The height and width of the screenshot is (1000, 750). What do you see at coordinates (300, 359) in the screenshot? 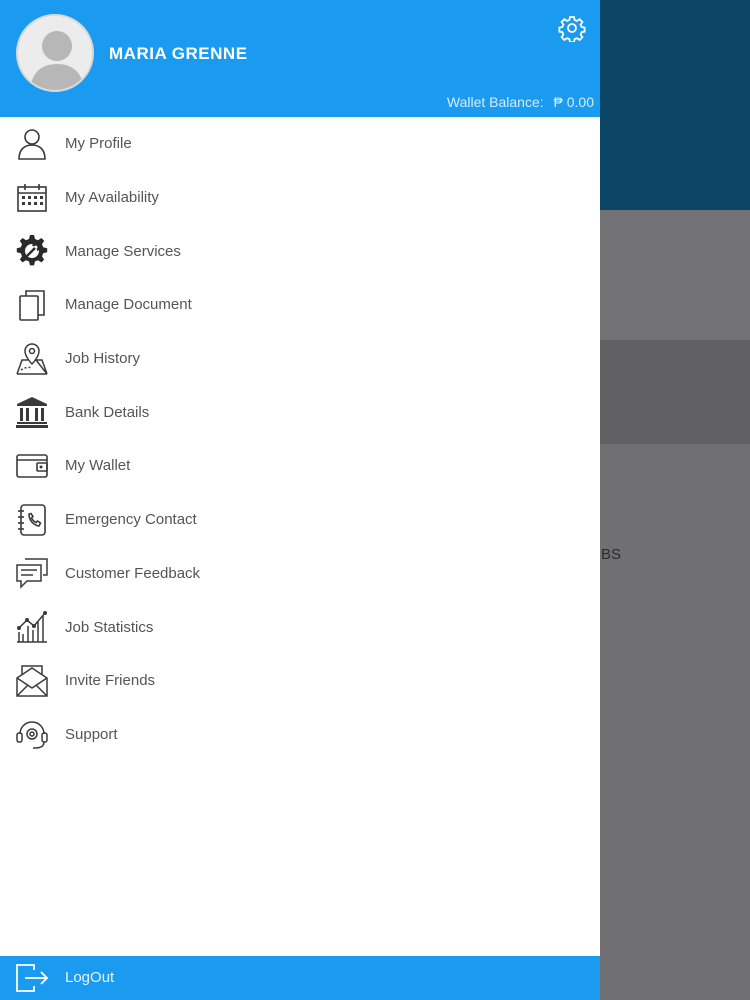
I see `menu-item-job-history: Job History` at bounding box center [300, 359].